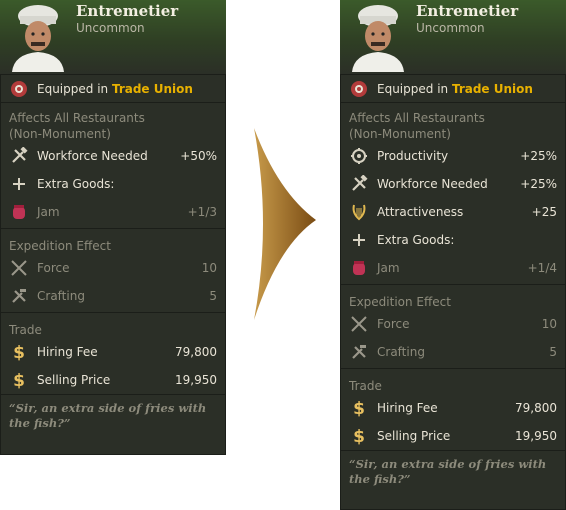  I want to click on stat-row: Workforce Needed +25%, so click(453, 184).